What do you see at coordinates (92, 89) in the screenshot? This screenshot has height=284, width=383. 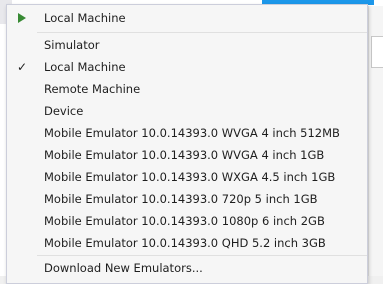 I see `menu-item-label: Remote Machine` at bounding box center [92, 89].